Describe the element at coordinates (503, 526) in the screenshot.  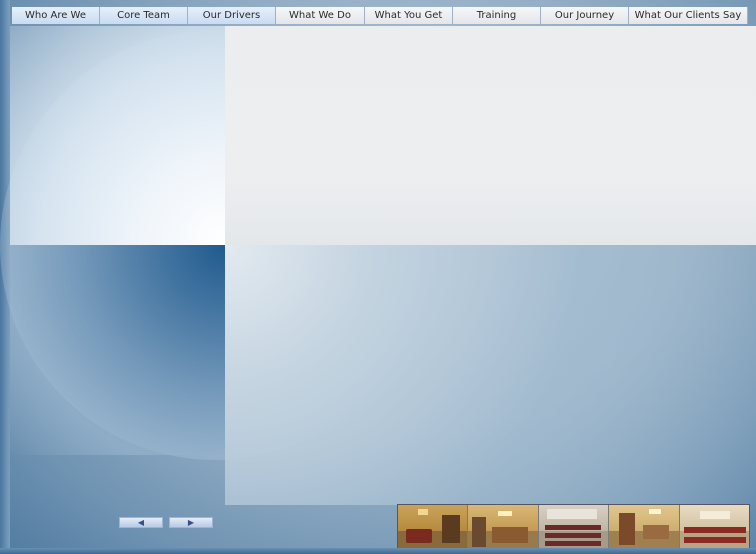
I see `thumbnail-reception` at that location.